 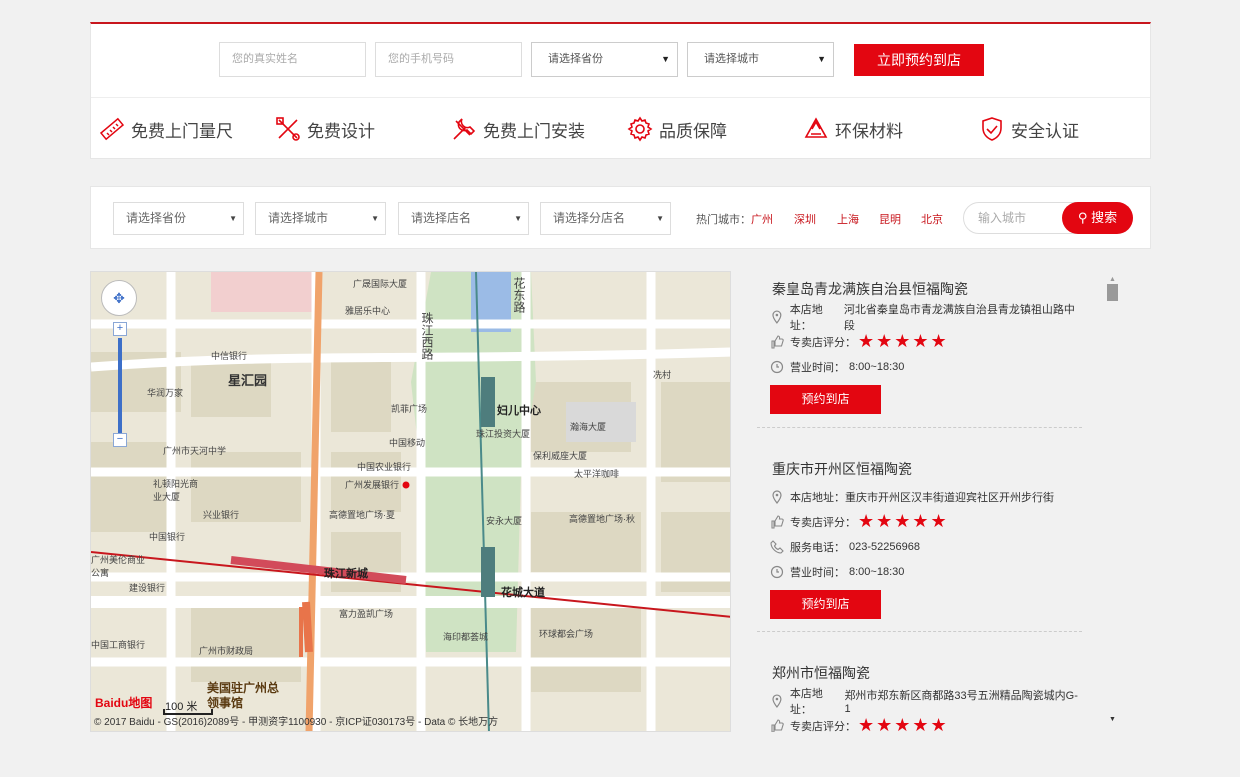 I want to click on location-pin-icon, so click(x=777, y=317).